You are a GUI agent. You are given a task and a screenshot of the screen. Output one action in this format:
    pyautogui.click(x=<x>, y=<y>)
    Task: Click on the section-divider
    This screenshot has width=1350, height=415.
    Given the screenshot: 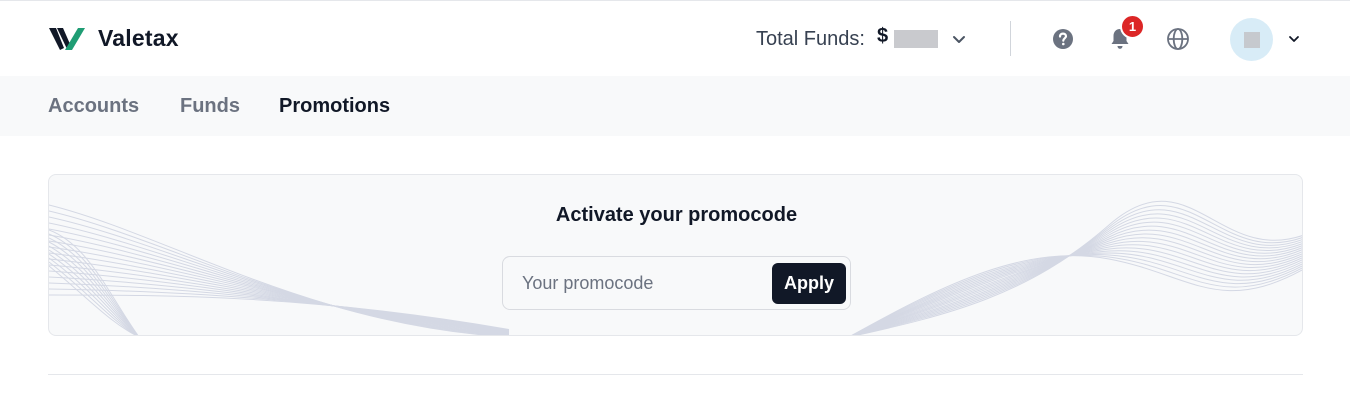 What is the action you would take?
    pyautogui.click(x=675, y=374)
    